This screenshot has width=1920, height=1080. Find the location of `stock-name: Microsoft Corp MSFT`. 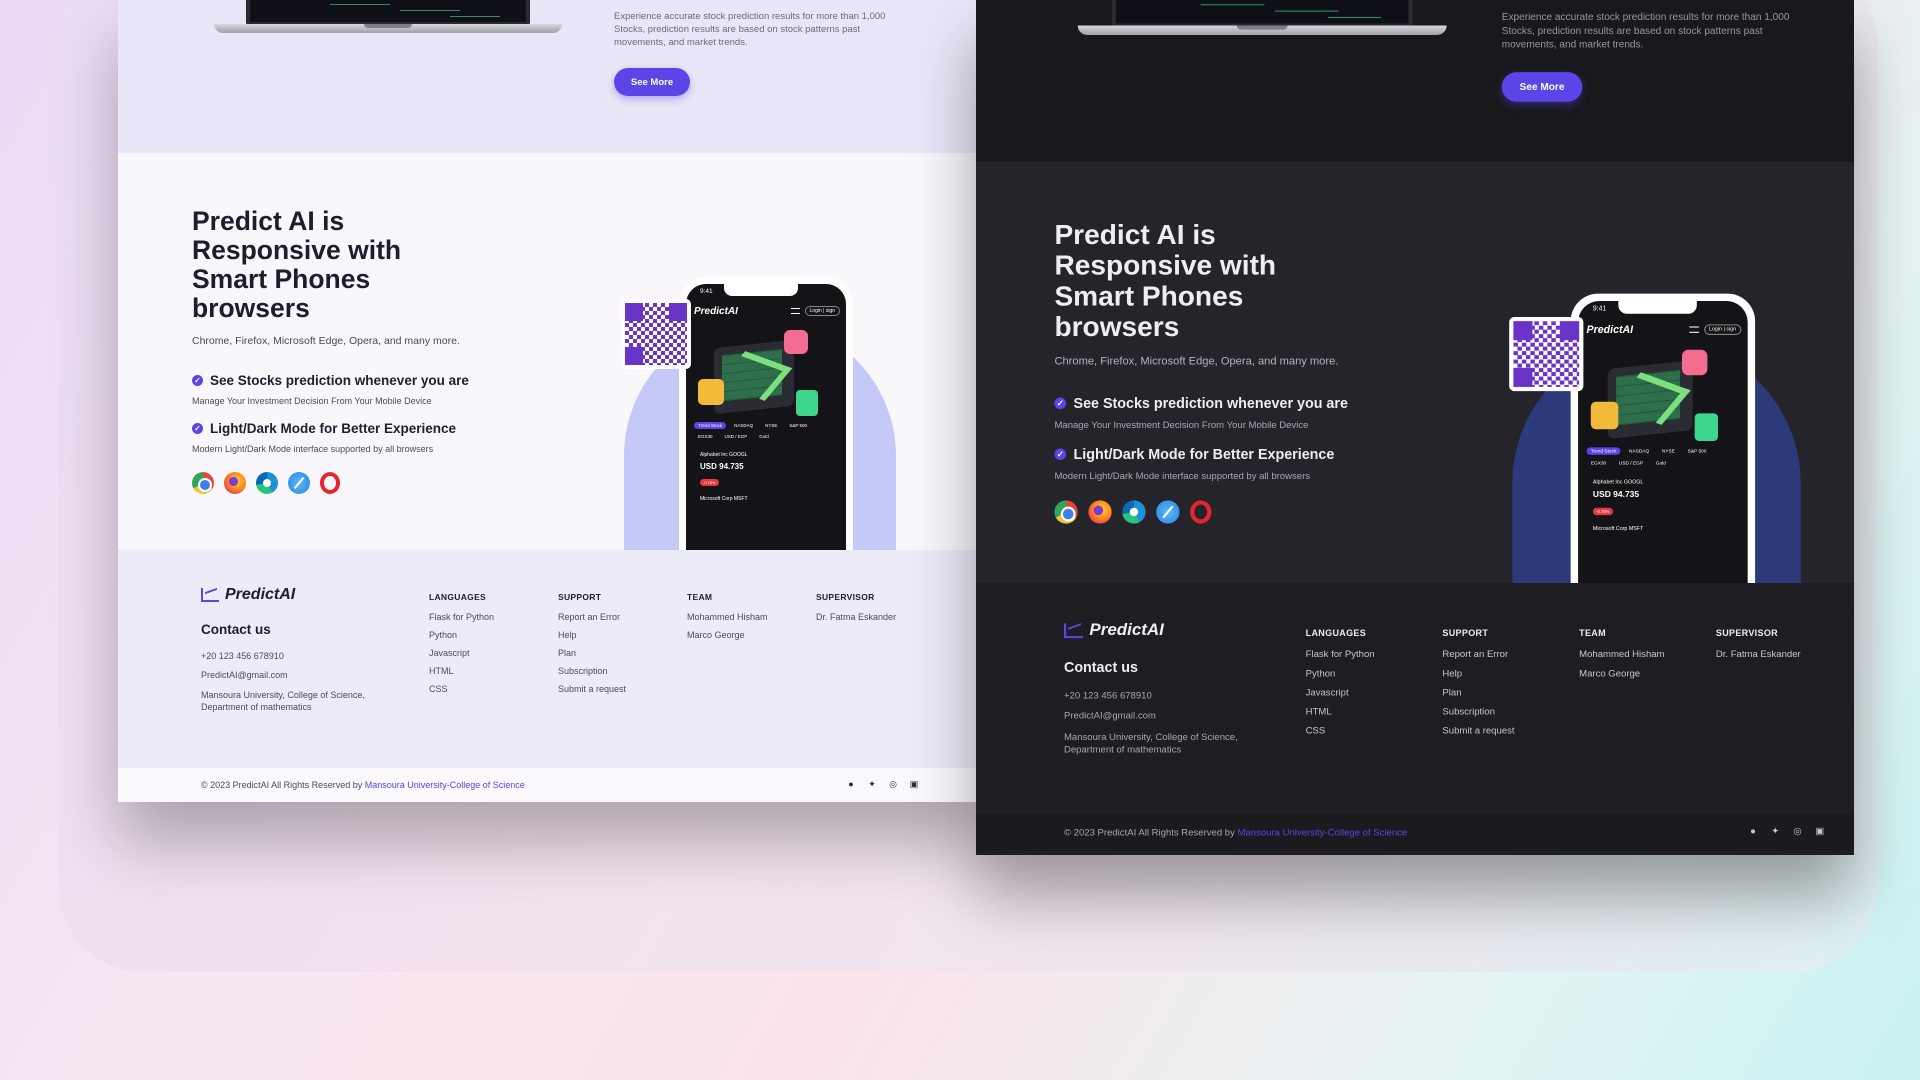

stock-name: Microsoft Corp MSFT is located at coordinates (724, 499).